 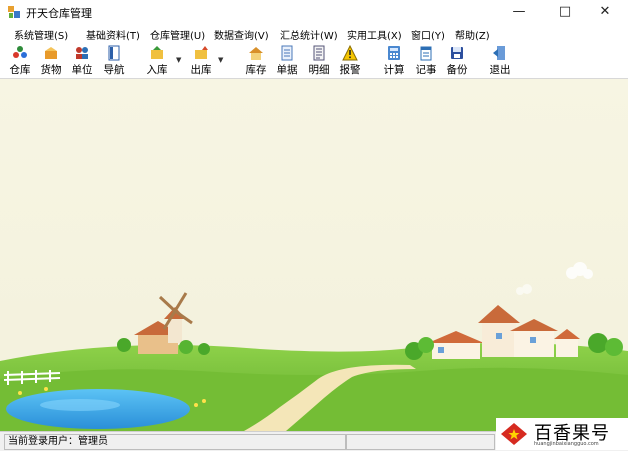 What do you see at coordinates (51, 60) in the screenshot?
I see `toolbar-goods-button: 货物` at bounding box center [51, 60].